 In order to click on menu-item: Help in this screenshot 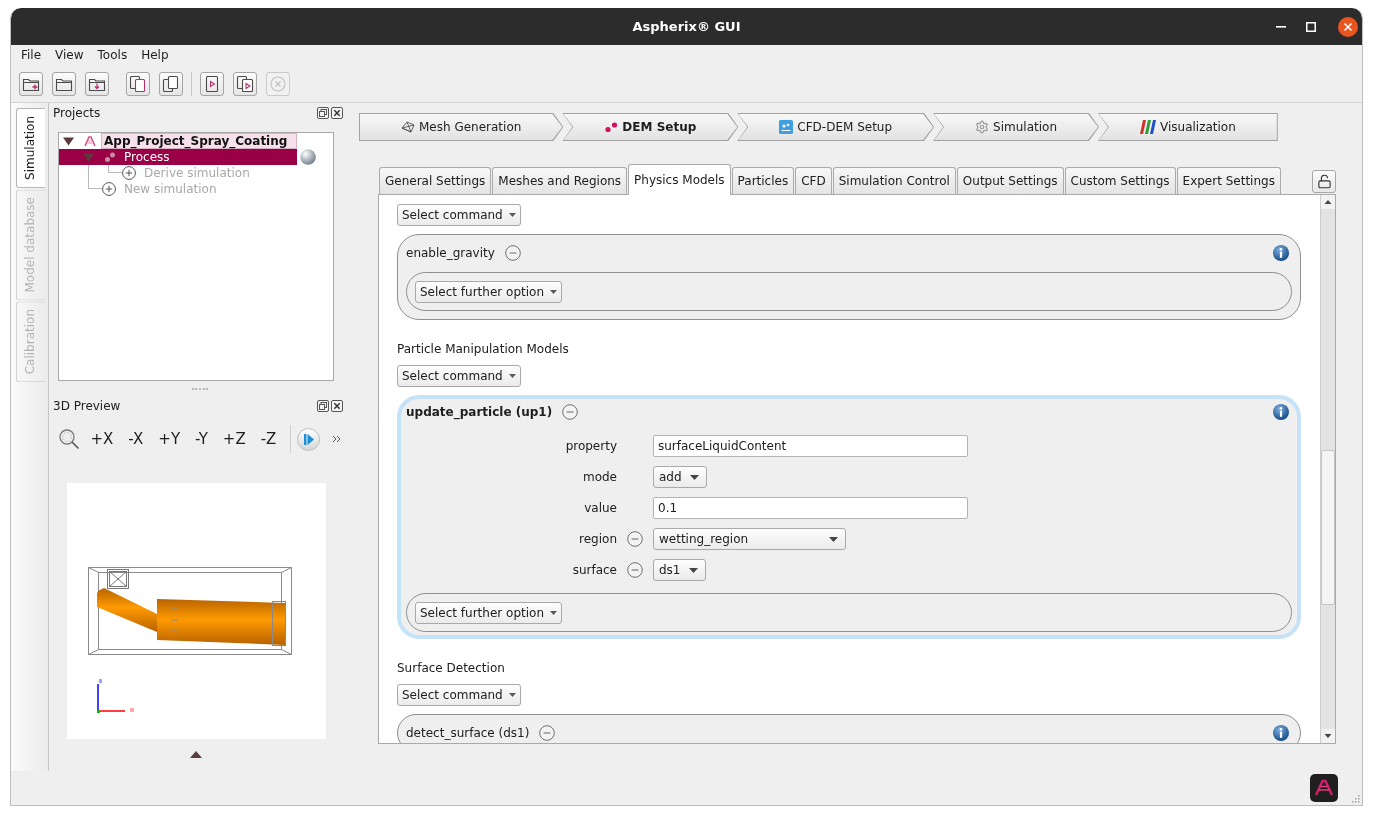, I will do `click(155, 55)`.